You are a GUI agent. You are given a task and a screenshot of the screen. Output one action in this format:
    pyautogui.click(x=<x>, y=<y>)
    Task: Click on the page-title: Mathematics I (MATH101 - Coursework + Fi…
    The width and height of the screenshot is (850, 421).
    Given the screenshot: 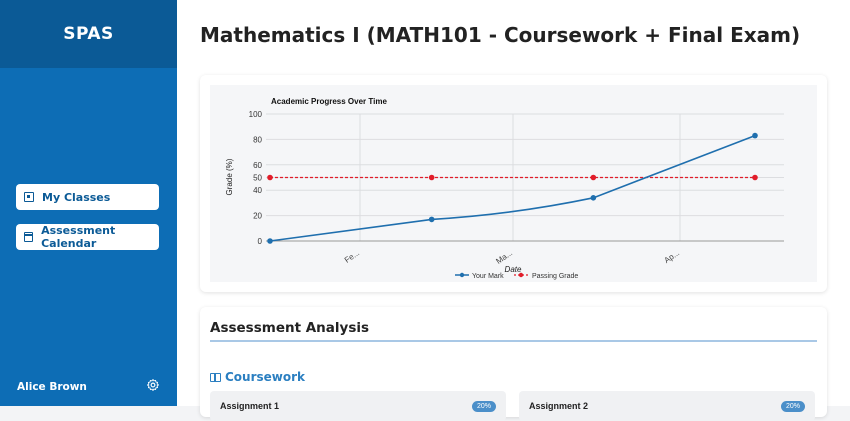 What is the action you would take?
    pyautogui.click(x=500, y=35)
    